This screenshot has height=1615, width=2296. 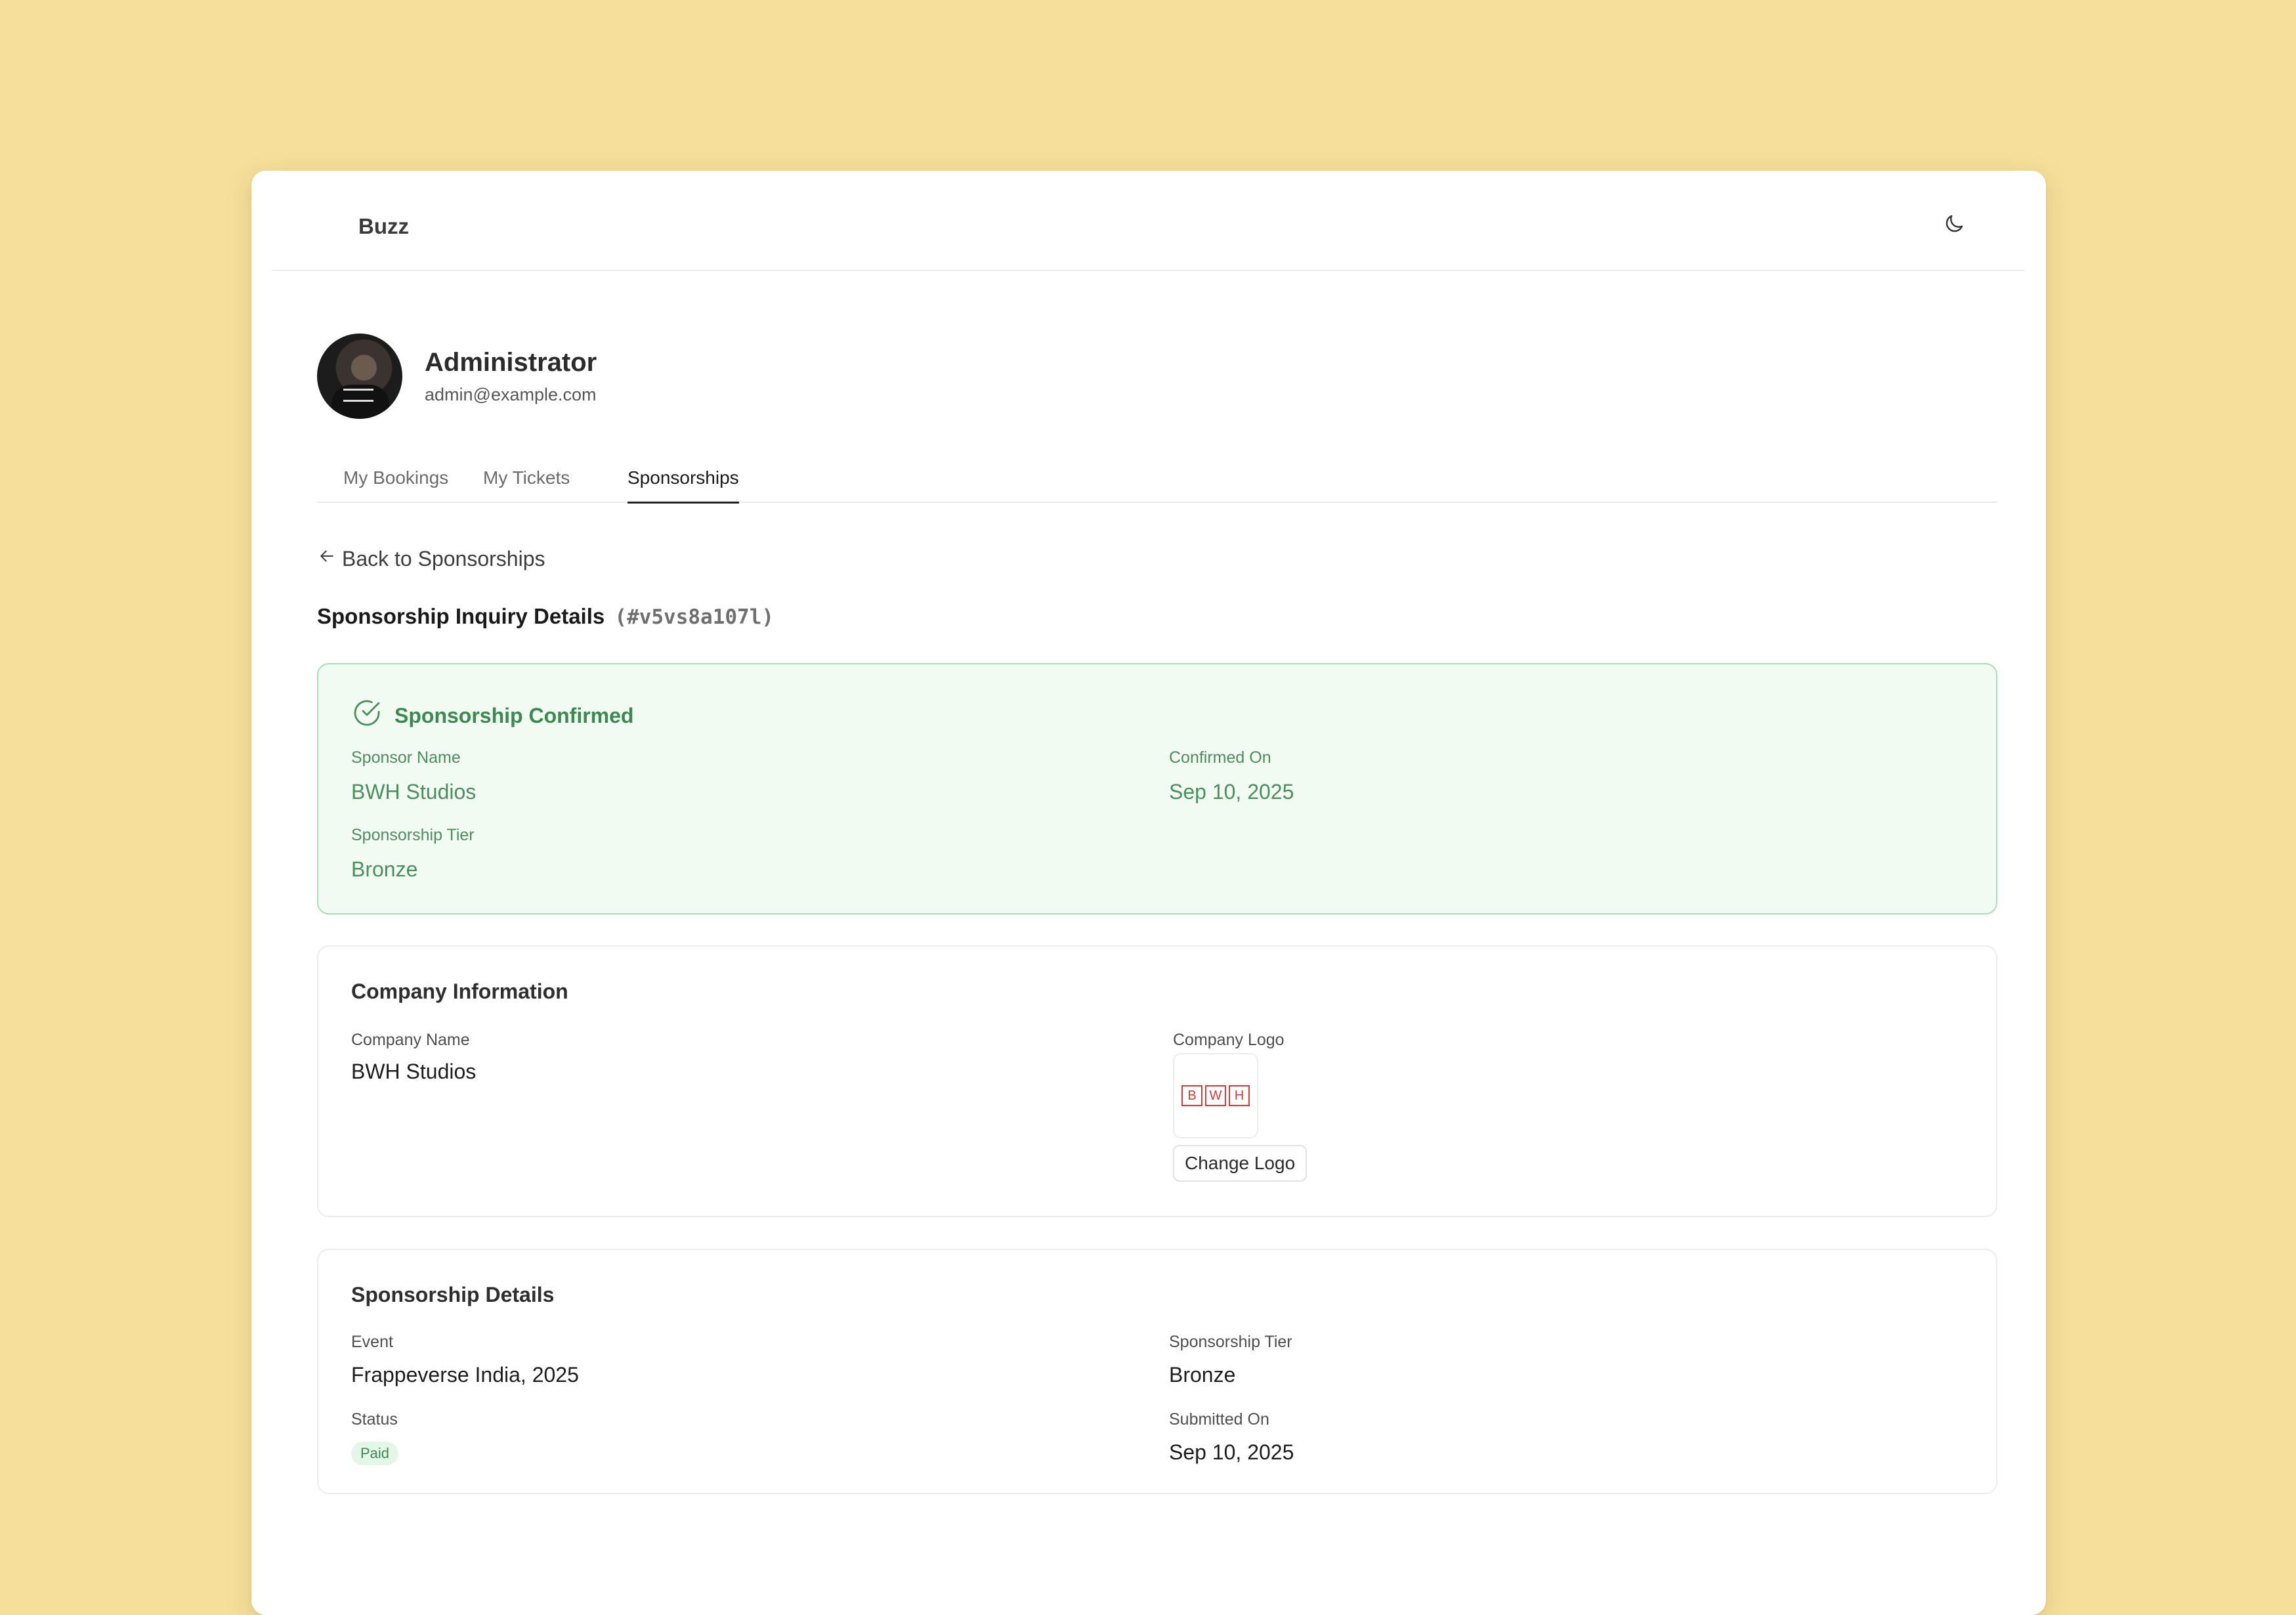 What do you see at coordinates (1230, 1342) in the screenshot?
I see `details-tier-label: Sponsorship Tier` at bounding box center [1230, 1342].